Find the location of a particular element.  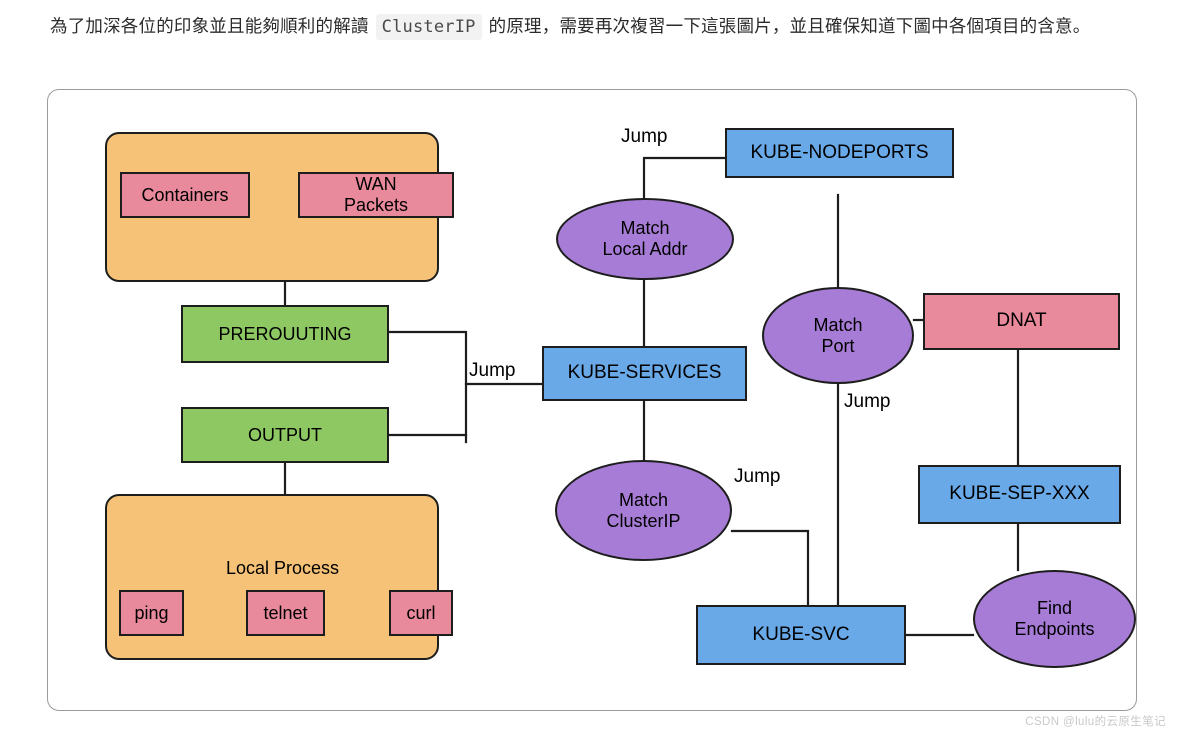

node-kube-svc: KUBE-SVC is located at coordinates (801, 635).